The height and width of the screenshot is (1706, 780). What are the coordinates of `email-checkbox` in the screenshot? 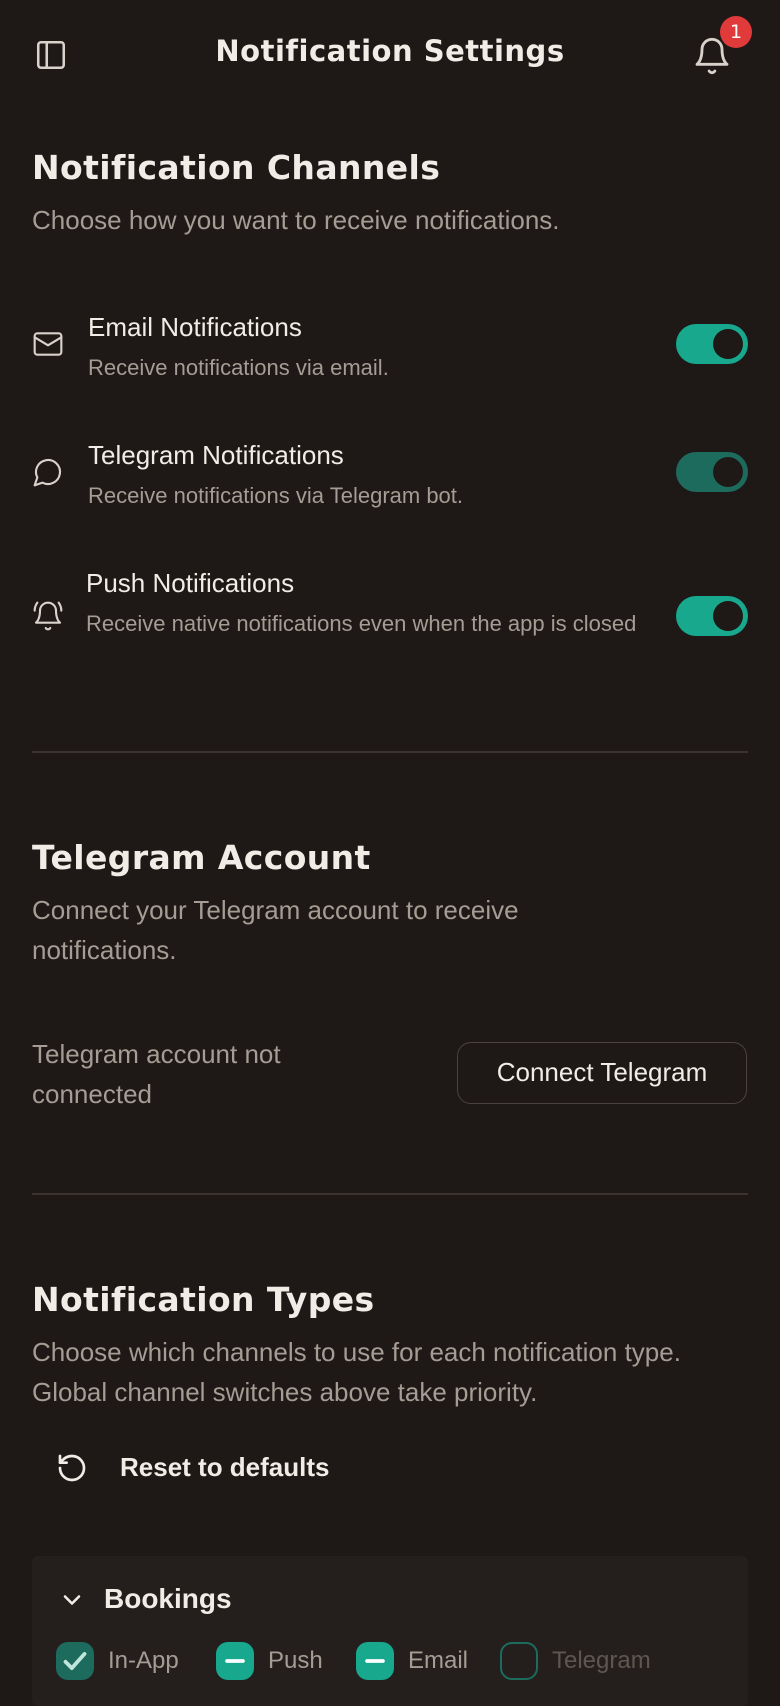 It's located at (375, 1661).